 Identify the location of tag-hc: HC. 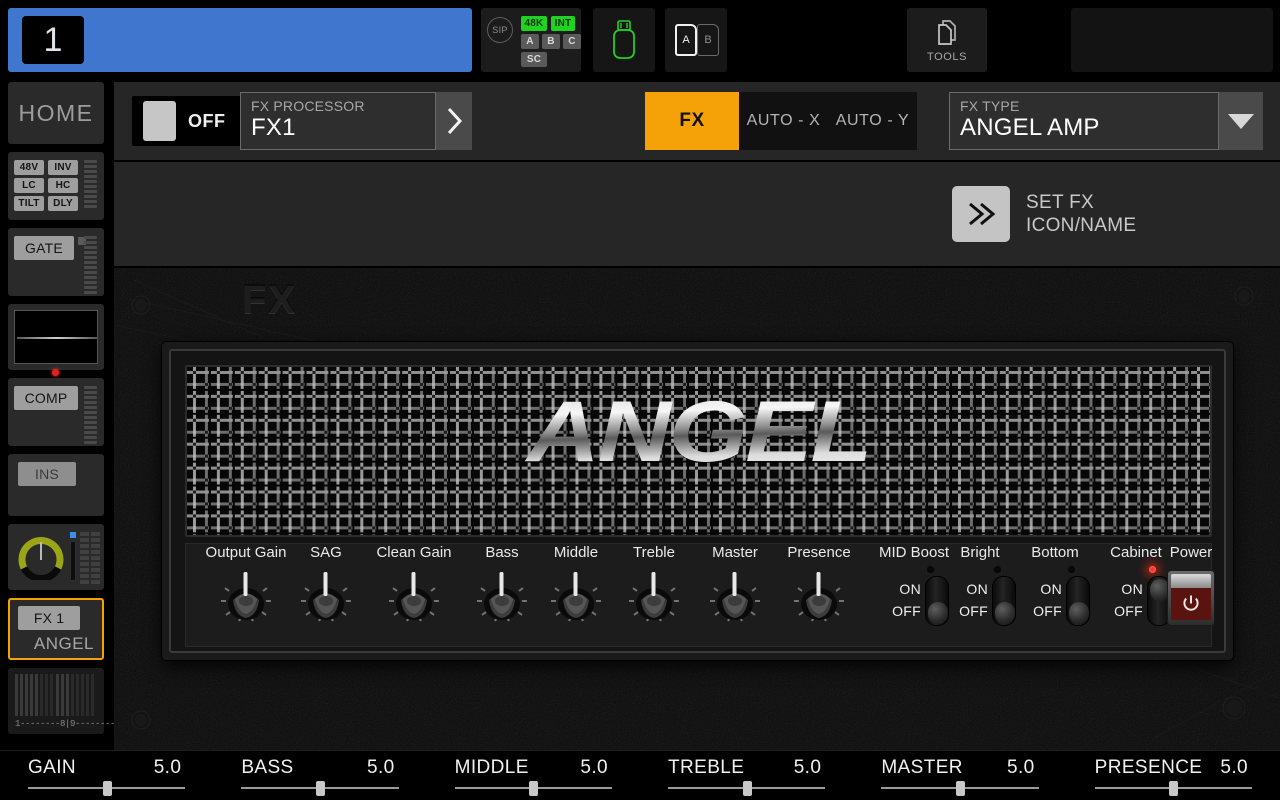
(63, 185).